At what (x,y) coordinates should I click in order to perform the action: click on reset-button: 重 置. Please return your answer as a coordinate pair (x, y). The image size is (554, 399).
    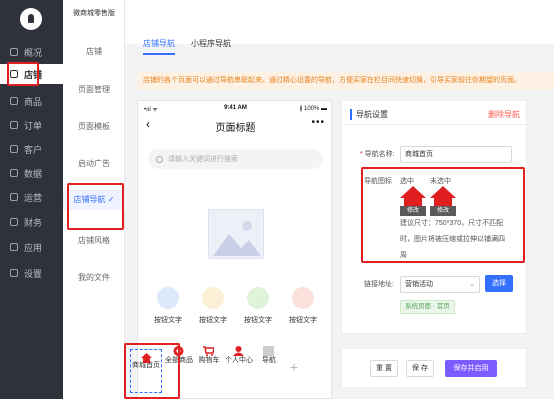
    Looking at the image, I should click on (384, 368).